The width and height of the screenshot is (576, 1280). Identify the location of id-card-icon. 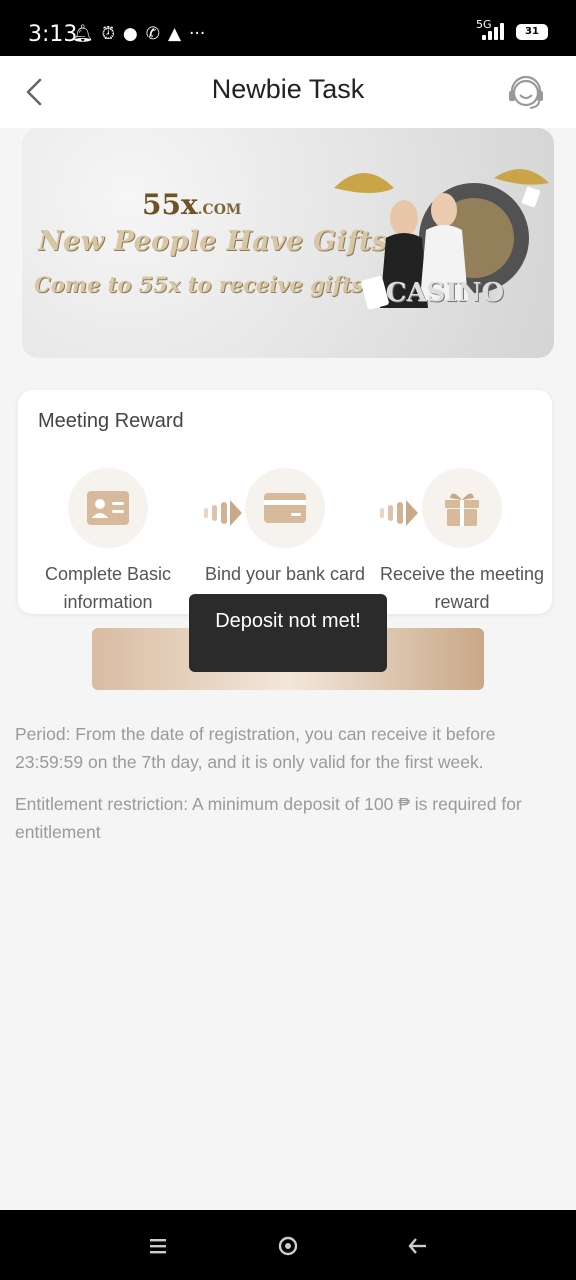
(108, 508).